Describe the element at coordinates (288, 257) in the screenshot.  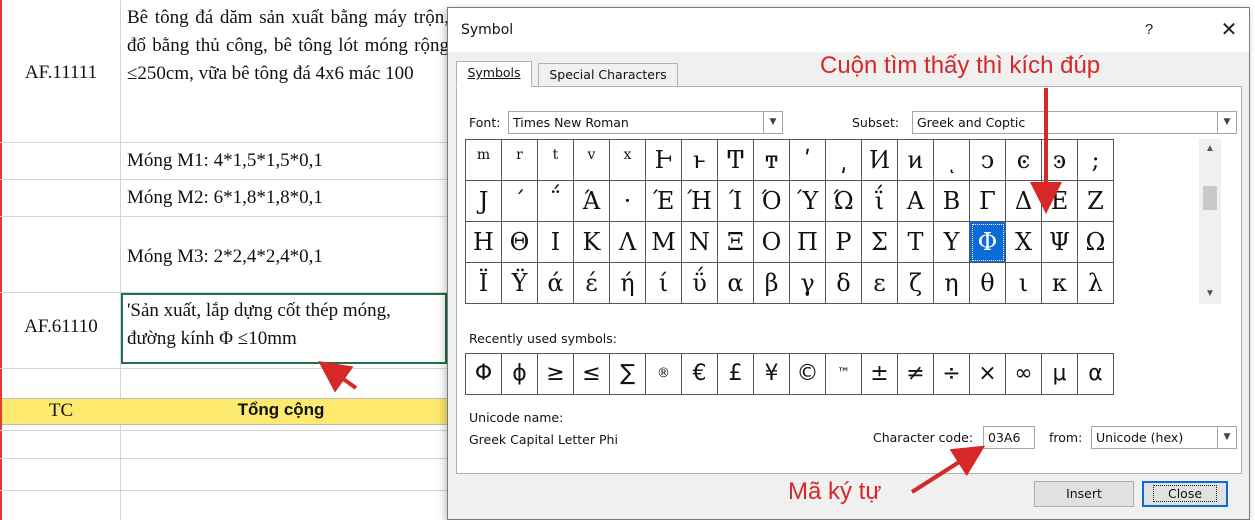
I see `cell-desc-m3: Móng M3: 2*2,4*2,4*0,1` at that location.